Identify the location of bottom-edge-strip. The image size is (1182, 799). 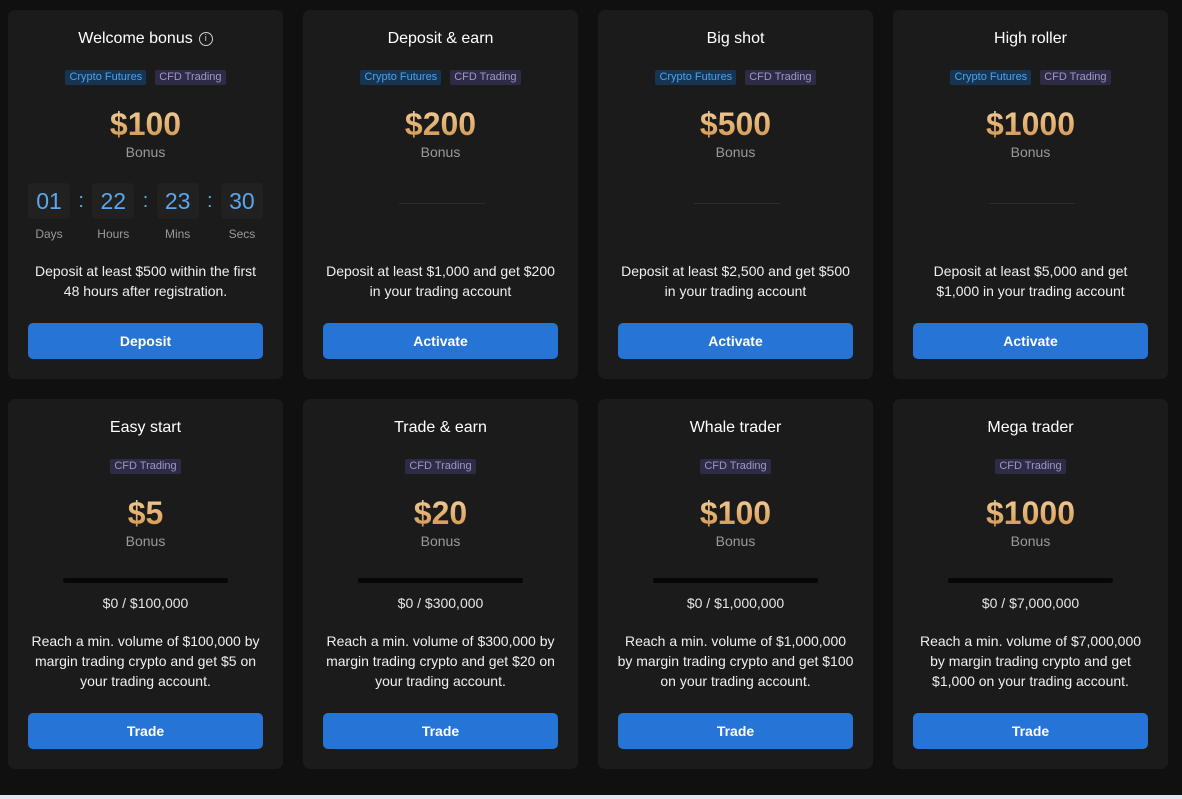
(591, 797).